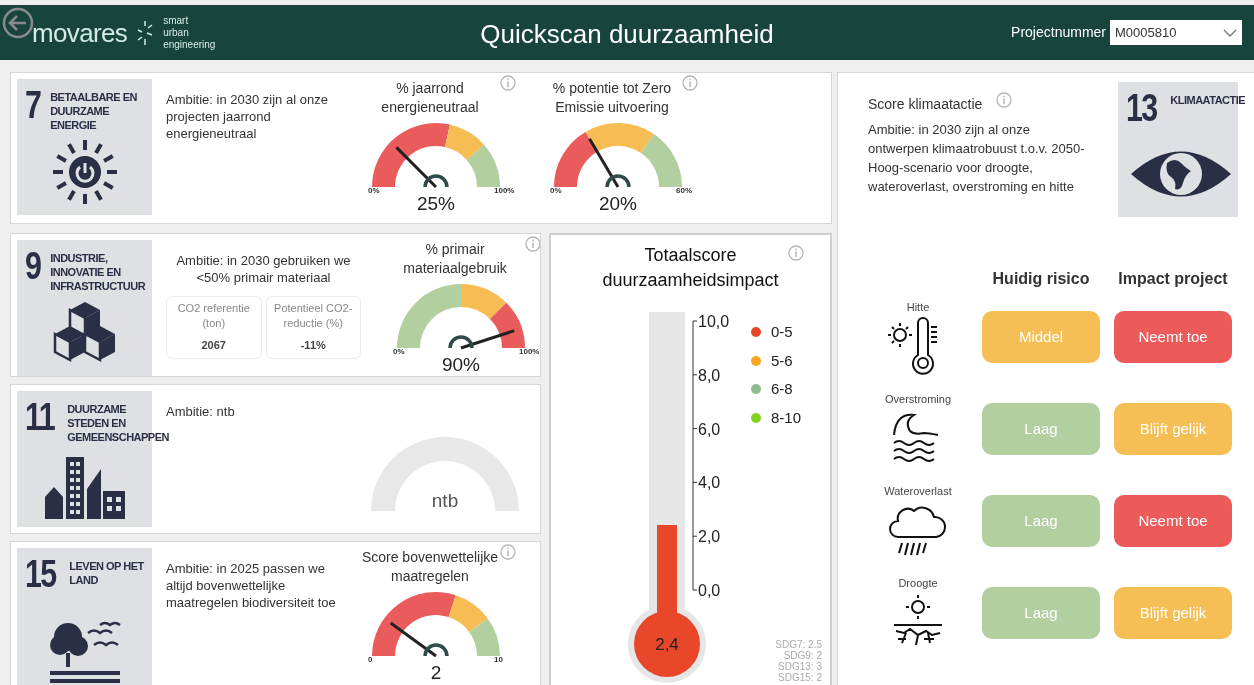 This screenshot has height=685, width=1254. Describe the element at coordinates (802, 655) in the screenshot. I see `score-breakdown-text: SDG9: 2` at that location.